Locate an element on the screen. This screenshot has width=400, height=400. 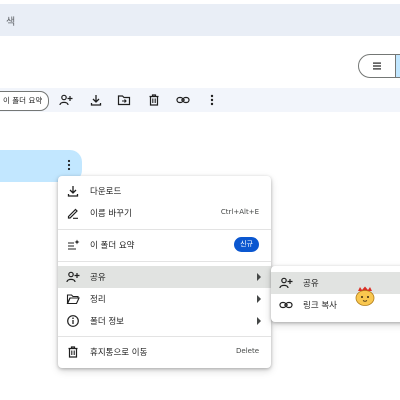
share-submenu: 공유 링크 복사 is located at coordinates (335, 294).